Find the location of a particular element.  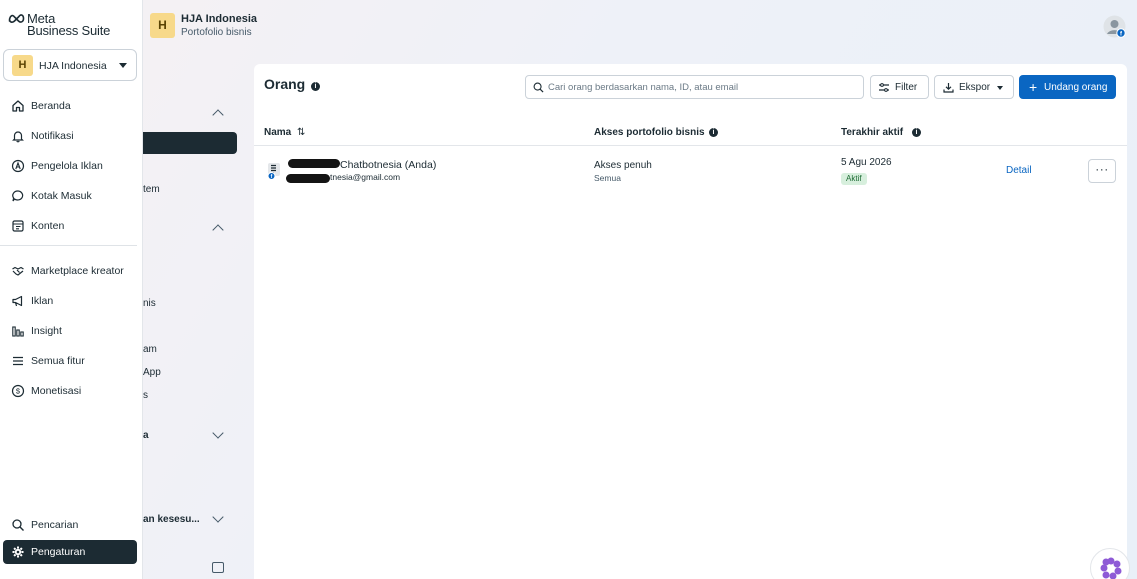

dollar-icon: $ is located at coordinates (18, 391).